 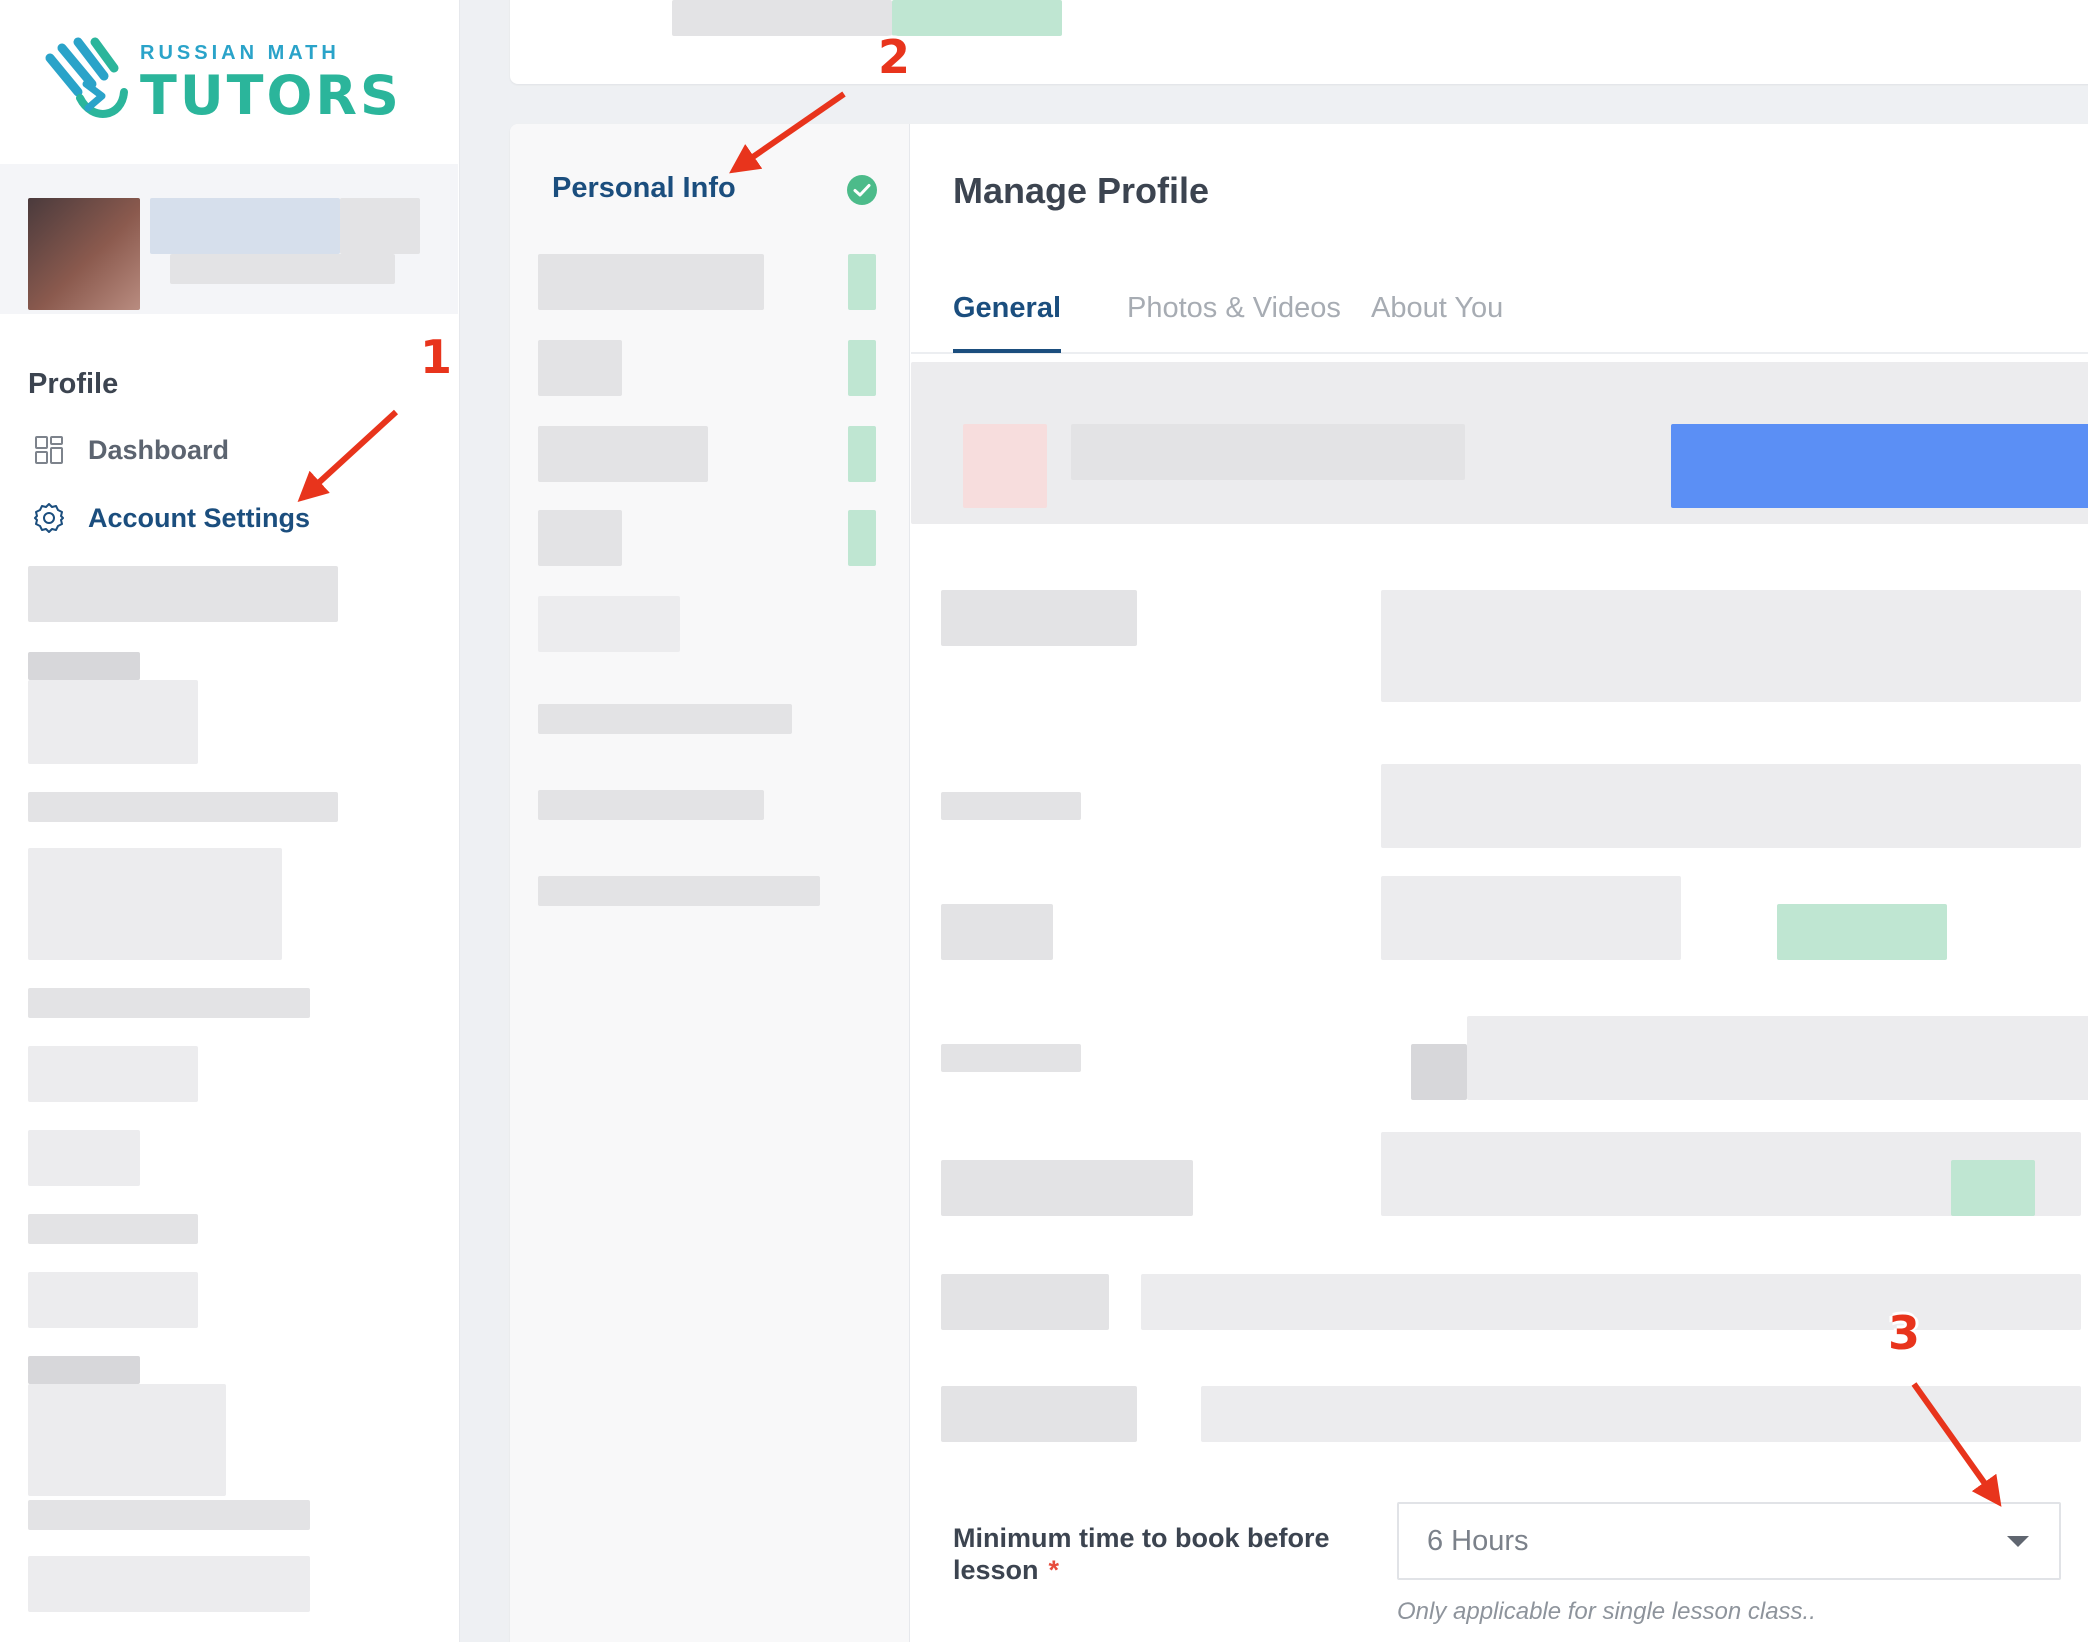 I want to click on page-title: Manage Profile, so click(x=1081, y=190).